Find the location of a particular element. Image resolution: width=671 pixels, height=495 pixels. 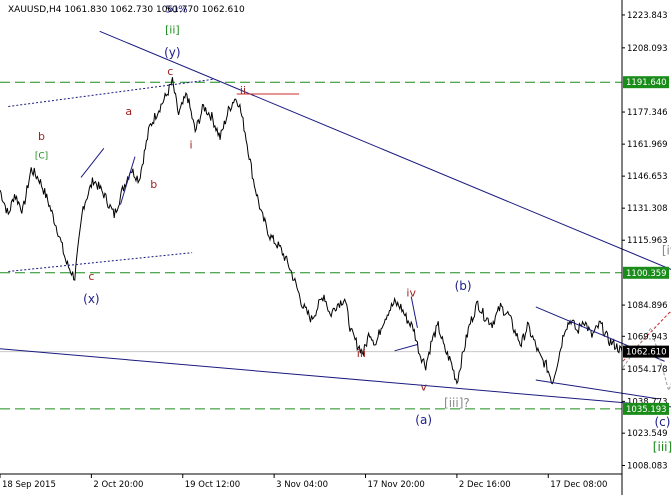

time-tick-label: 19 Oct 12:00 is located at coordinates (212, 485).